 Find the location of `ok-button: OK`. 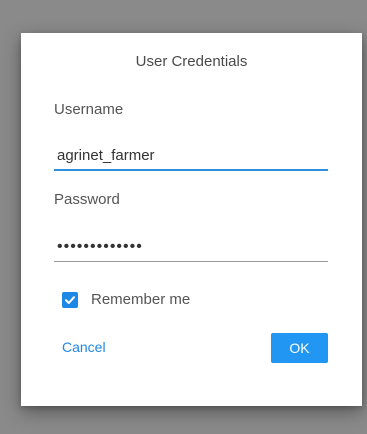

ok-button: OK is located at coordinates (299, 348).